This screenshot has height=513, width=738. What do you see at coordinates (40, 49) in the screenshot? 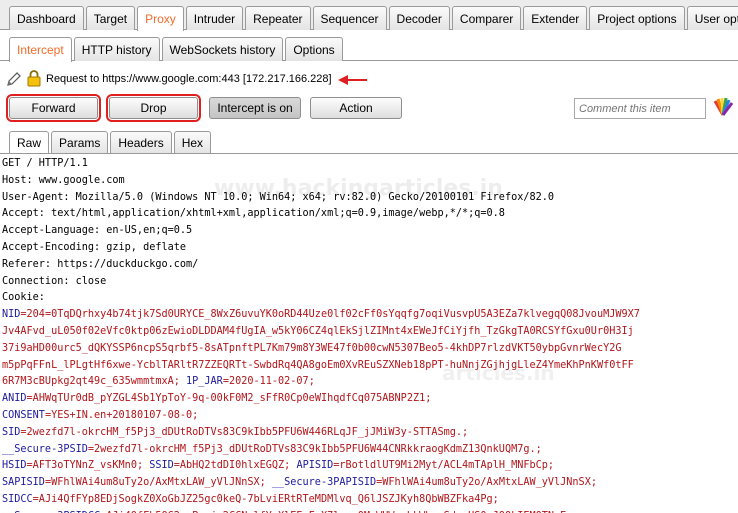
I see `proxy-tab-intercept: Intercept` at bounding box center [40, 49].